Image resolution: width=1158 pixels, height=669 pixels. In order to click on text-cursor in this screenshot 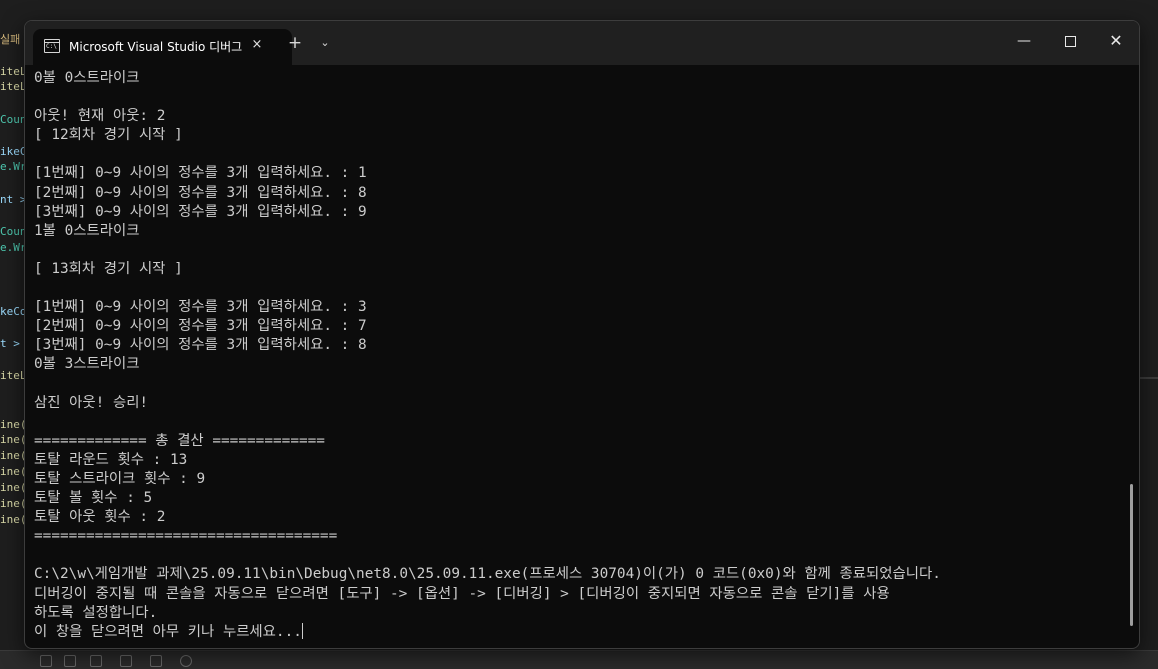, I will do `click(302, 630)`.